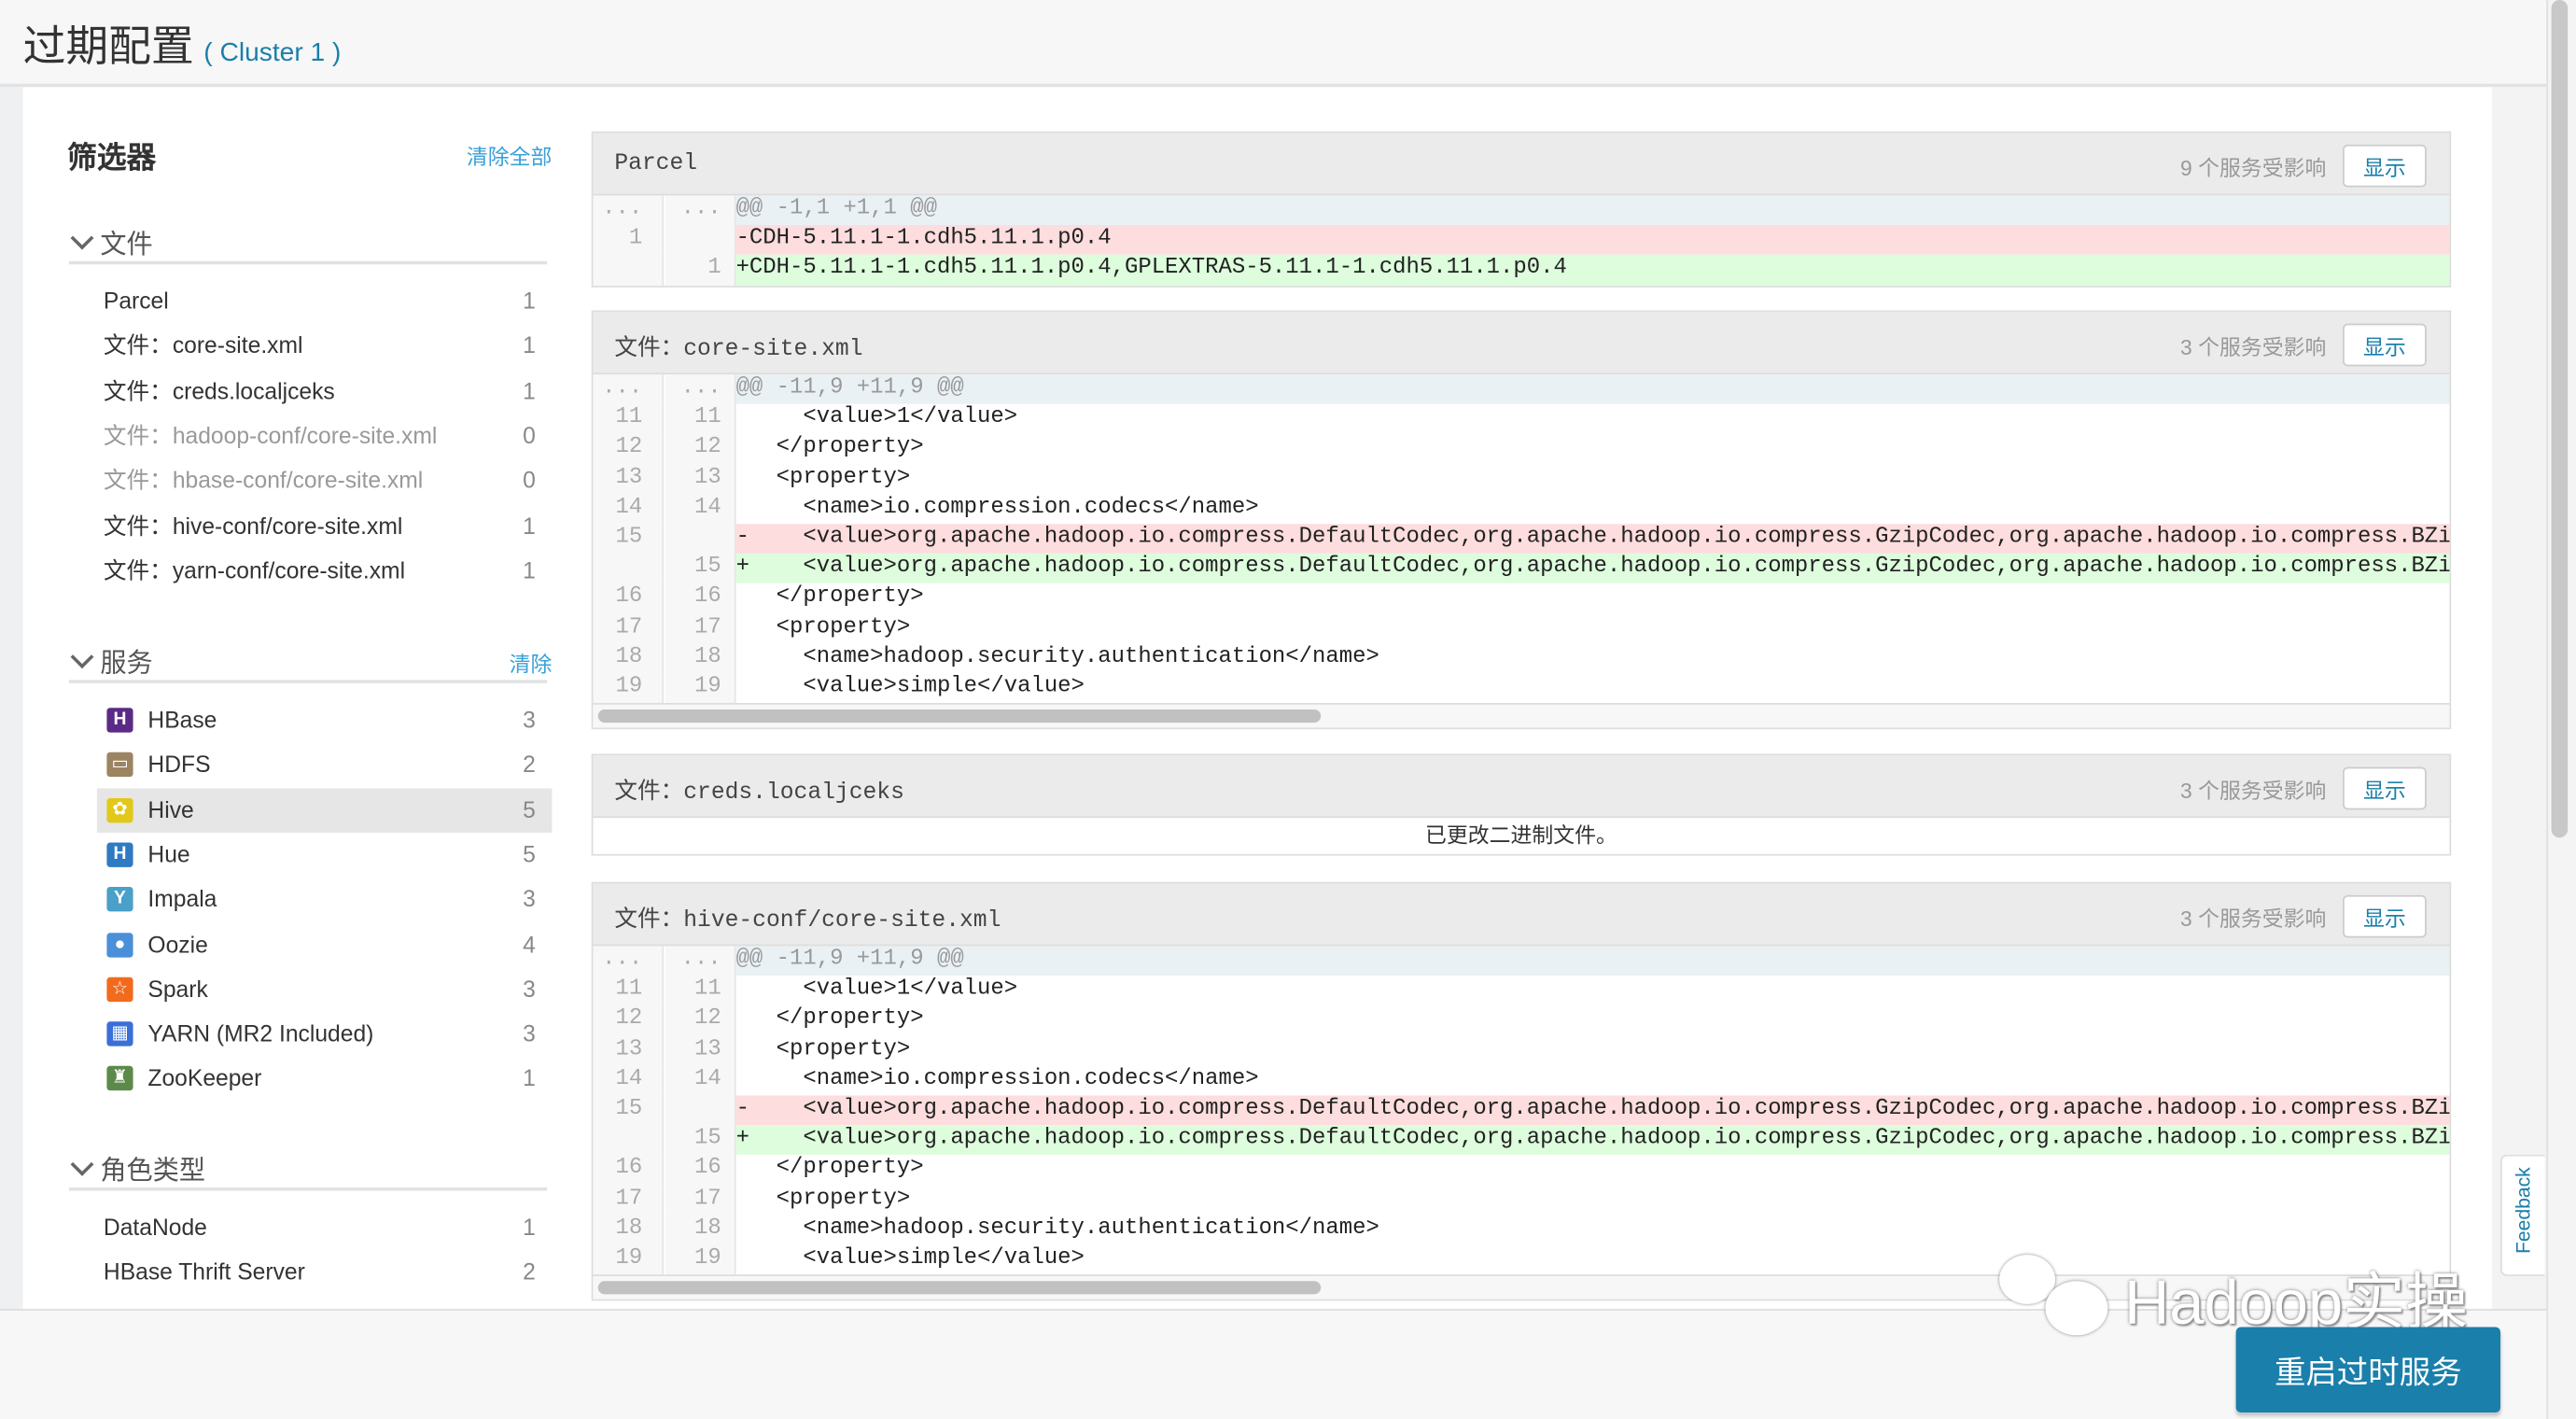  What do you see at coordinates (876, 990) in the screenshot?
I see `diff-line-code: <value>1</value>` at bounding box center [876, 990].